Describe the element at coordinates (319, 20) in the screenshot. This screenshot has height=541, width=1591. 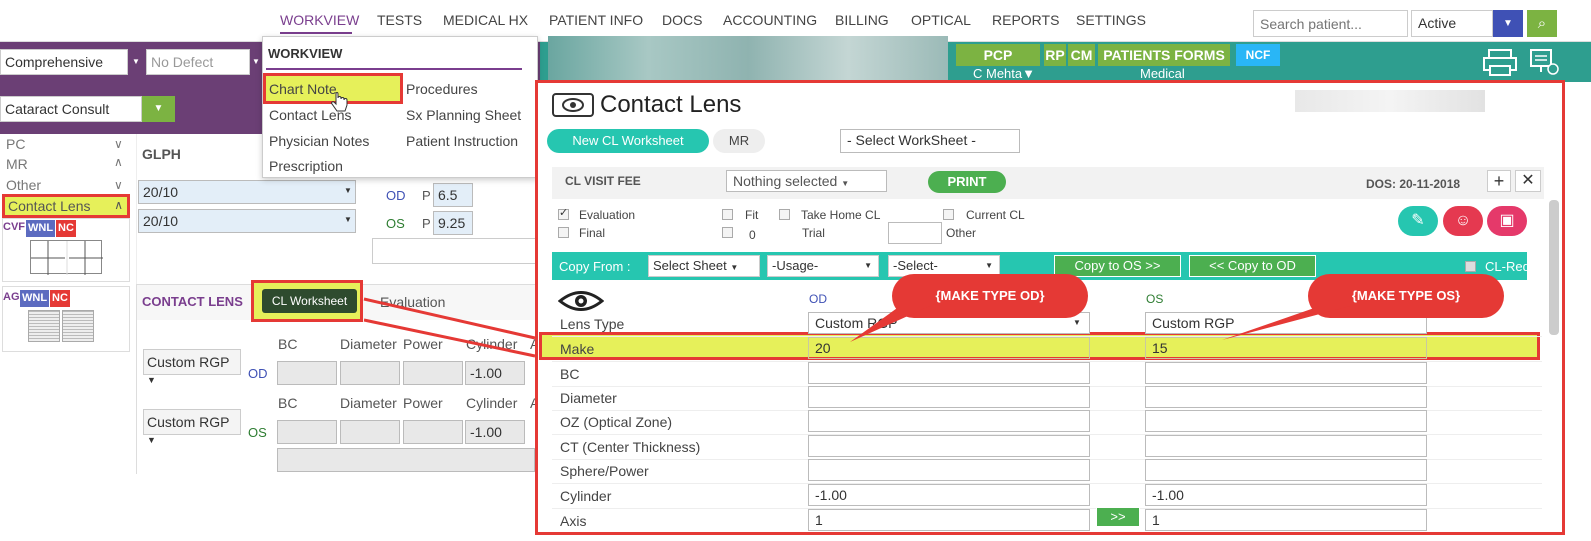
I see `nav-workview: WORKVIEW` at that location.